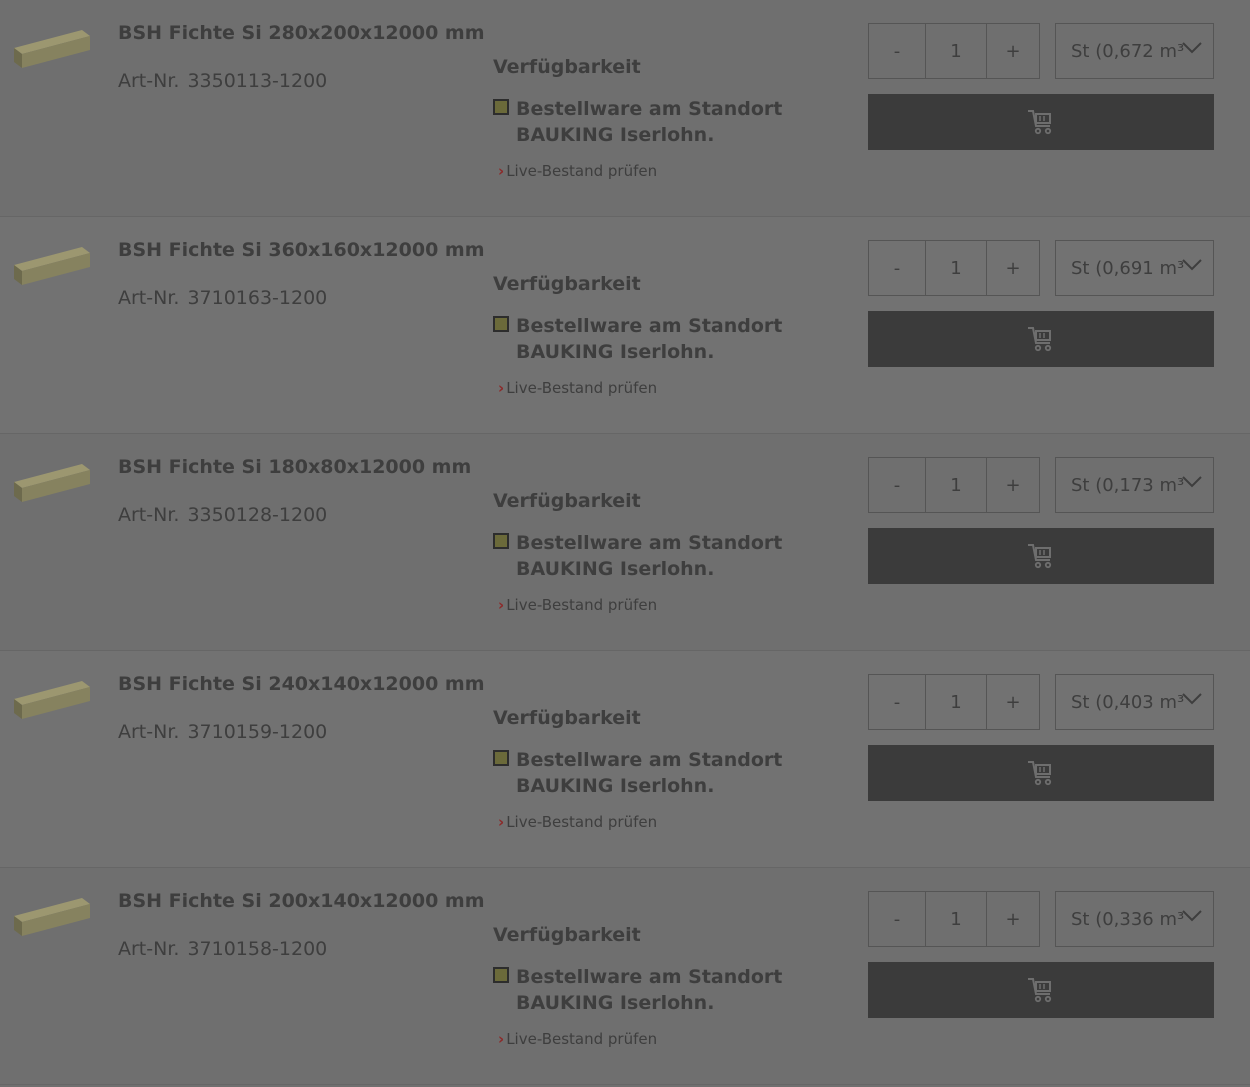  I want to click on article-number: Art-Nr. 3350128-1200, so click(222, 515).